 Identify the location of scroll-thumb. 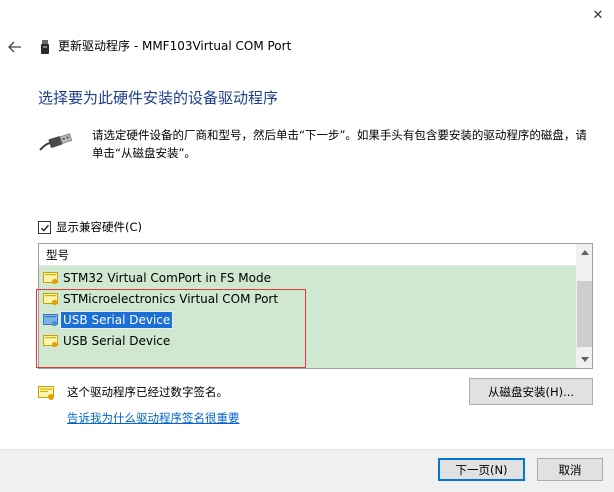
(584, 314).